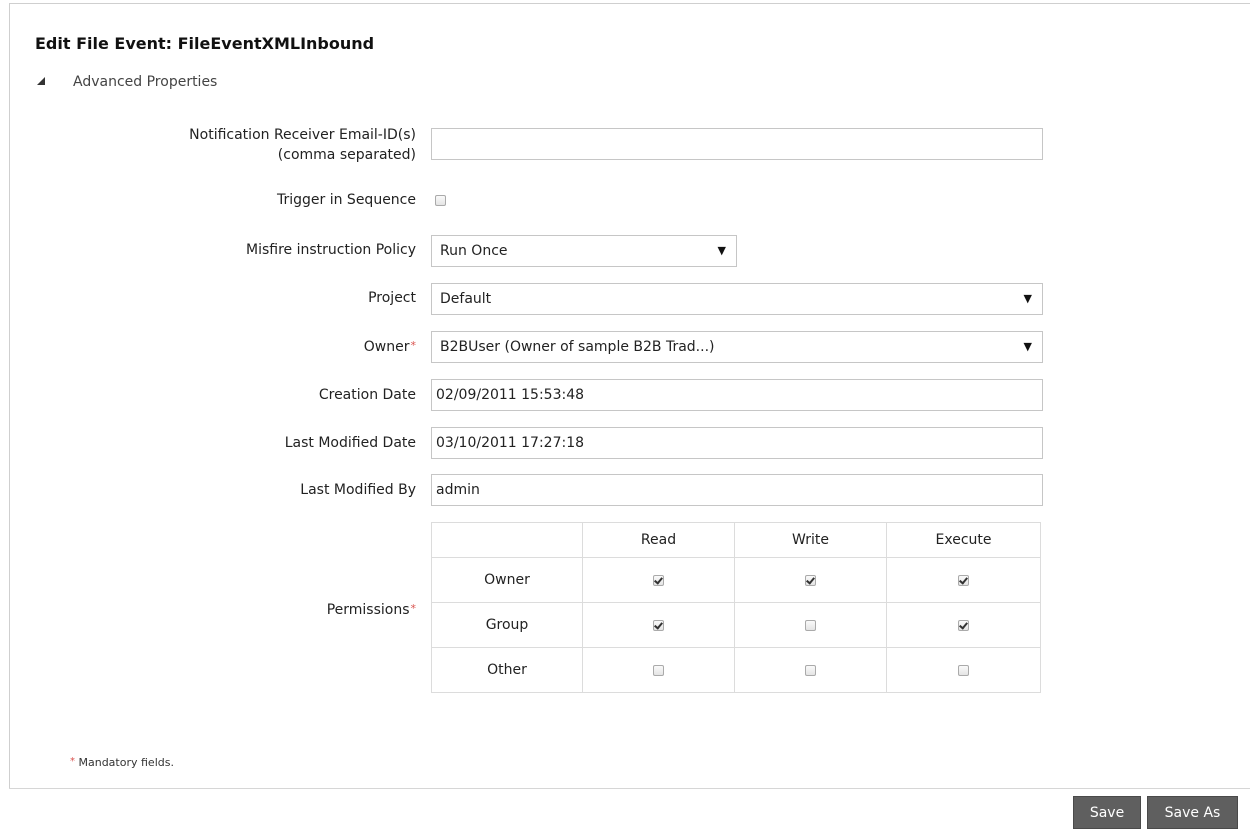  What do you see at coordinates (963, 625) in the screenshot?
I see `group-execute-checkbox` at bounding box center [963, 625].